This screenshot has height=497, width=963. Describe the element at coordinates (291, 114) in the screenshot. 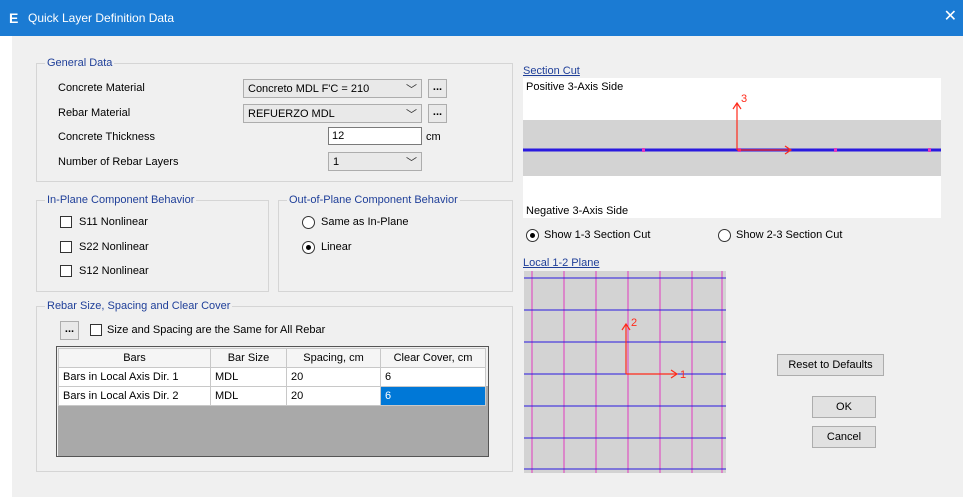

I see `rebar-material-value: REFUERZO MDL` at that location.